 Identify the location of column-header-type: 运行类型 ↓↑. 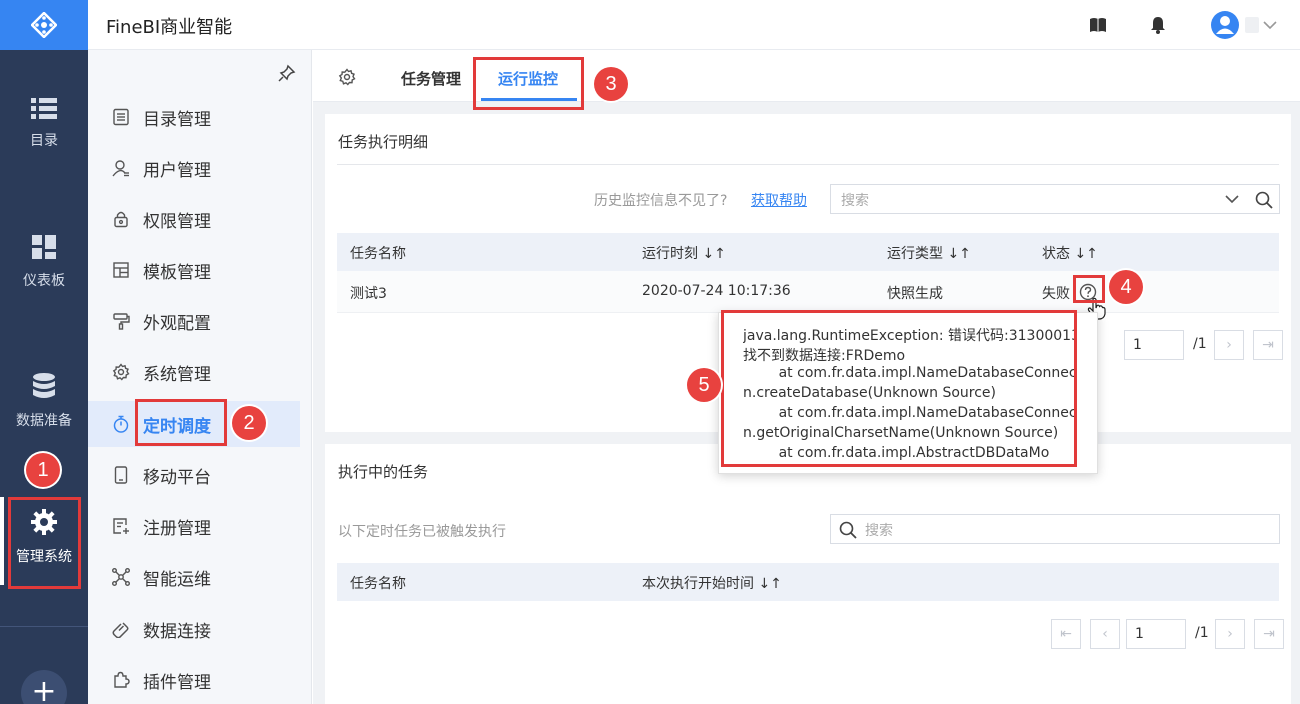
(929, 253).